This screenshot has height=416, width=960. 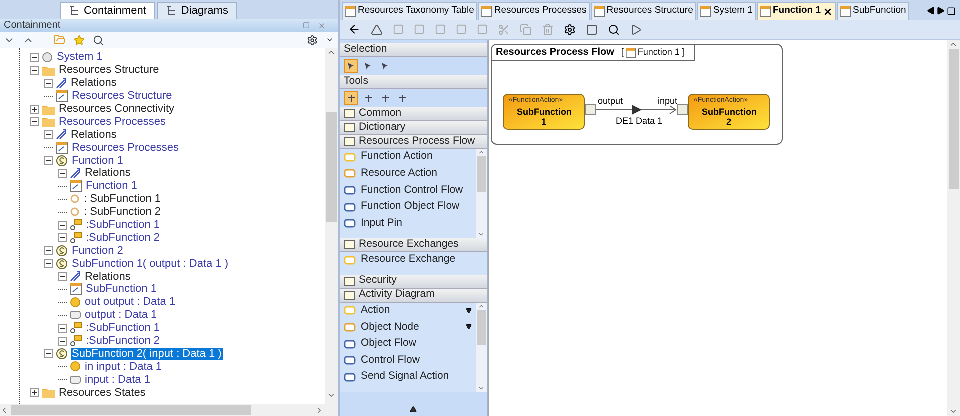 I want to click on palette-item: Function Action, so click(x=408, y=157).